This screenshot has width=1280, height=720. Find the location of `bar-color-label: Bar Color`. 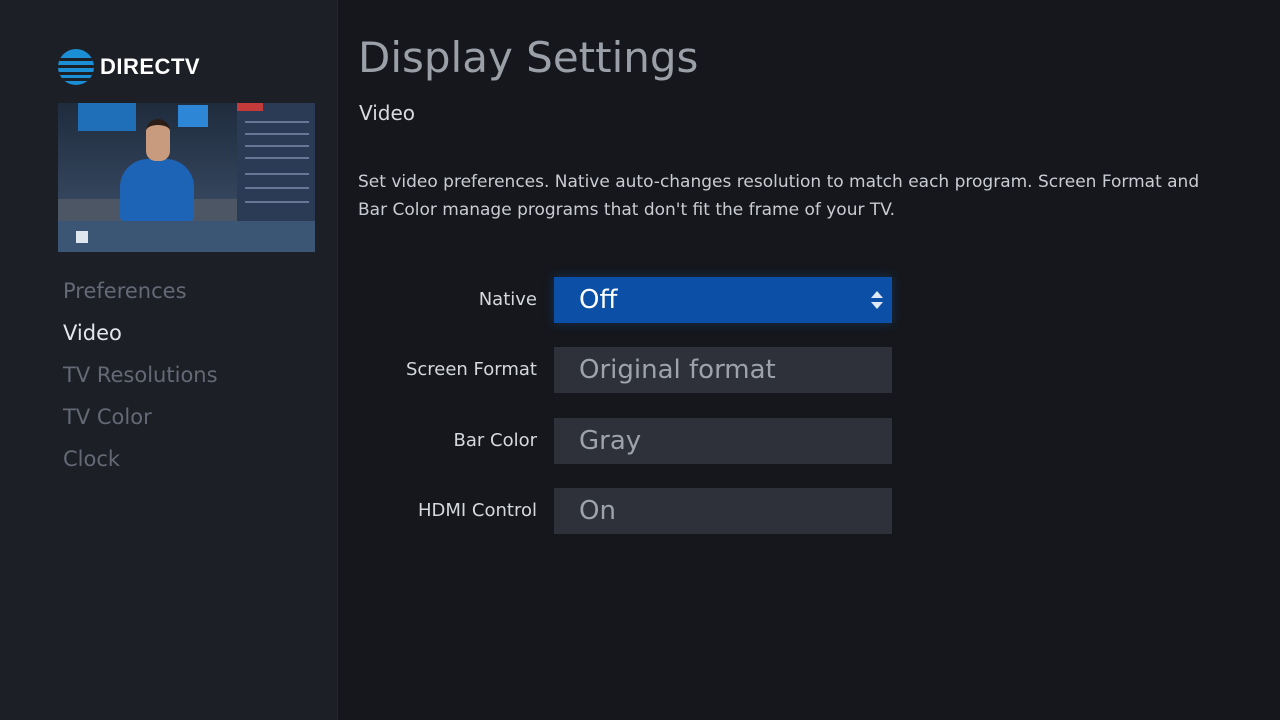

bar-color-label: Bar Color is located at coordinates (495, 440).